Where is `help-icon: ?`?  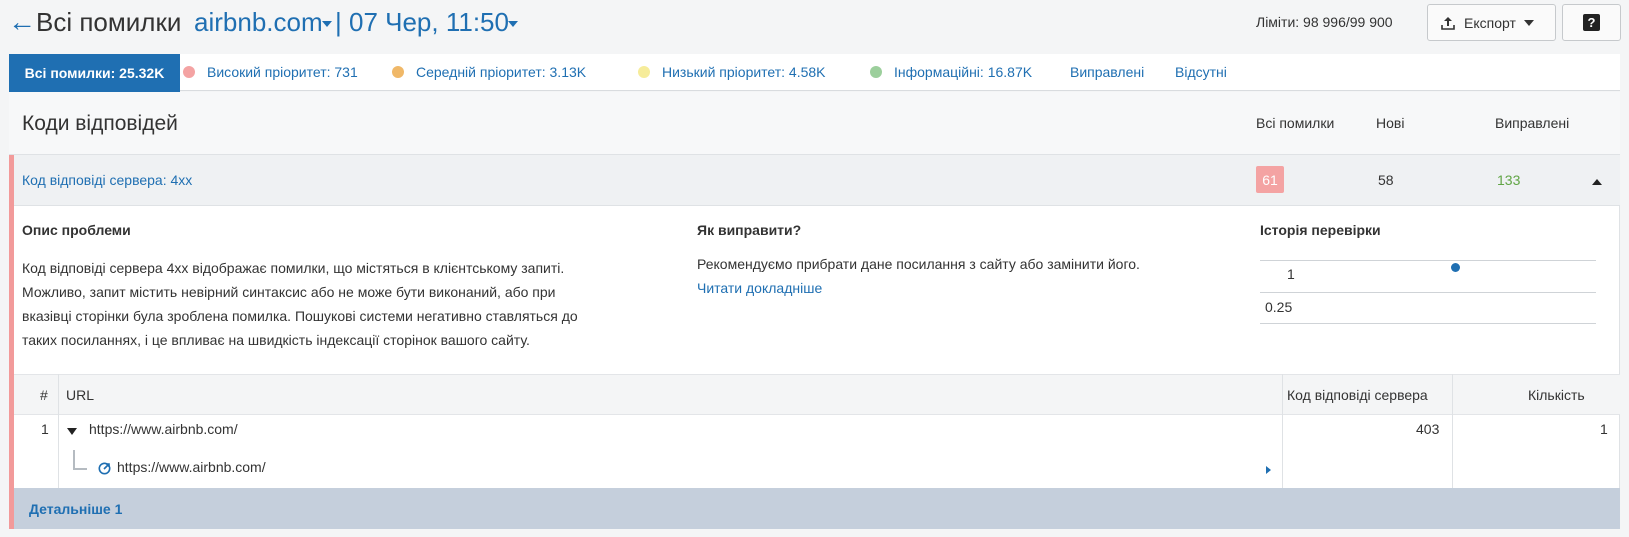 help-icon: ? is located at coordinates (1591, 22).